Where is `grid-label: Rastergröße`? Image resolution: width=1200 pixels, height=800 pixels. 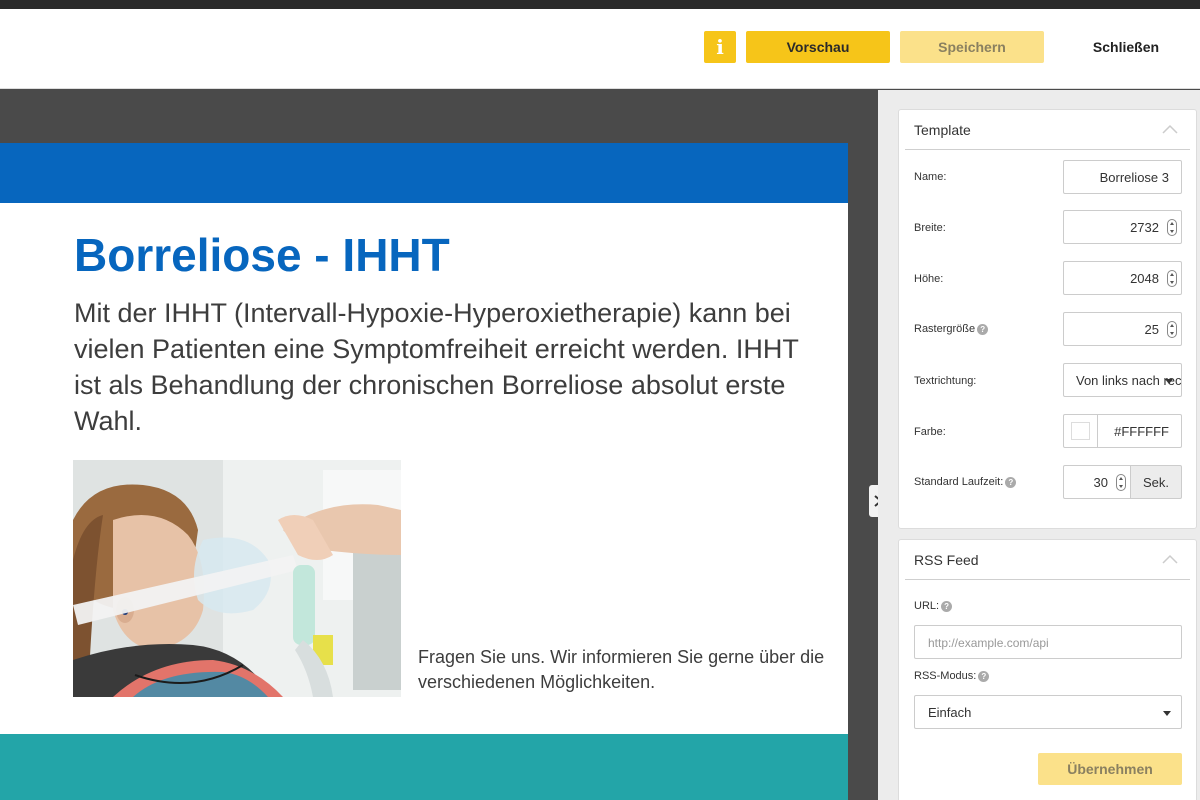
grid-label: Rastergröße is located at coordinates (945, 329).